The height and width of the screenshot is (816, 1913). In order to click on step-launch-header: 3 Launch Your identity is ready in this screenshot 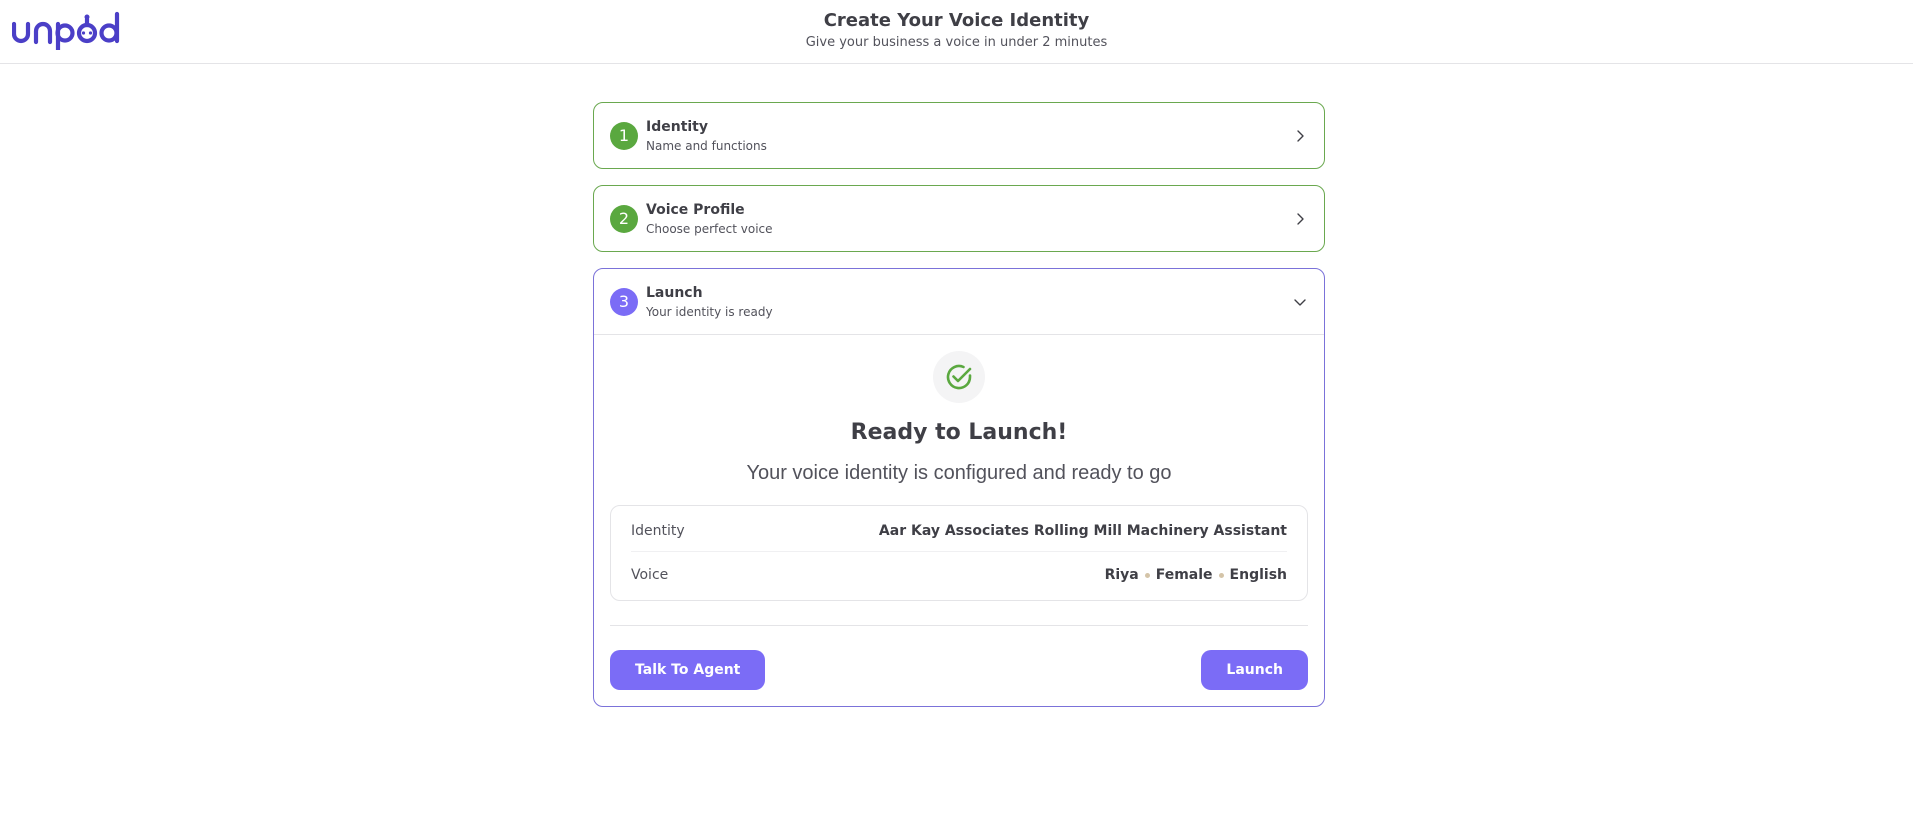, I will do `click(959, 302)`.